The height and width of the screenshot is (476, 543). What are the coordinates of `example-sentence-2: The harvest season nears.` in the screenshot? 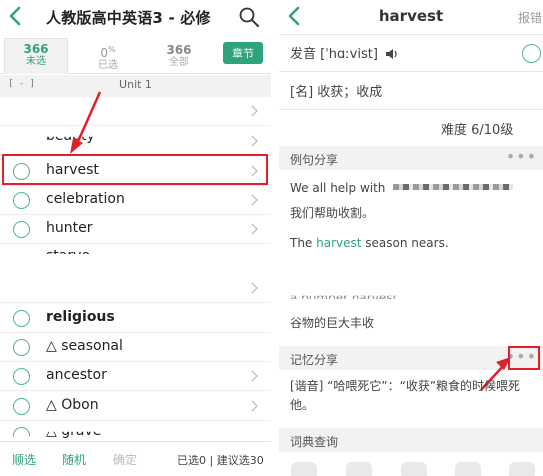 It's located at (369, 243).